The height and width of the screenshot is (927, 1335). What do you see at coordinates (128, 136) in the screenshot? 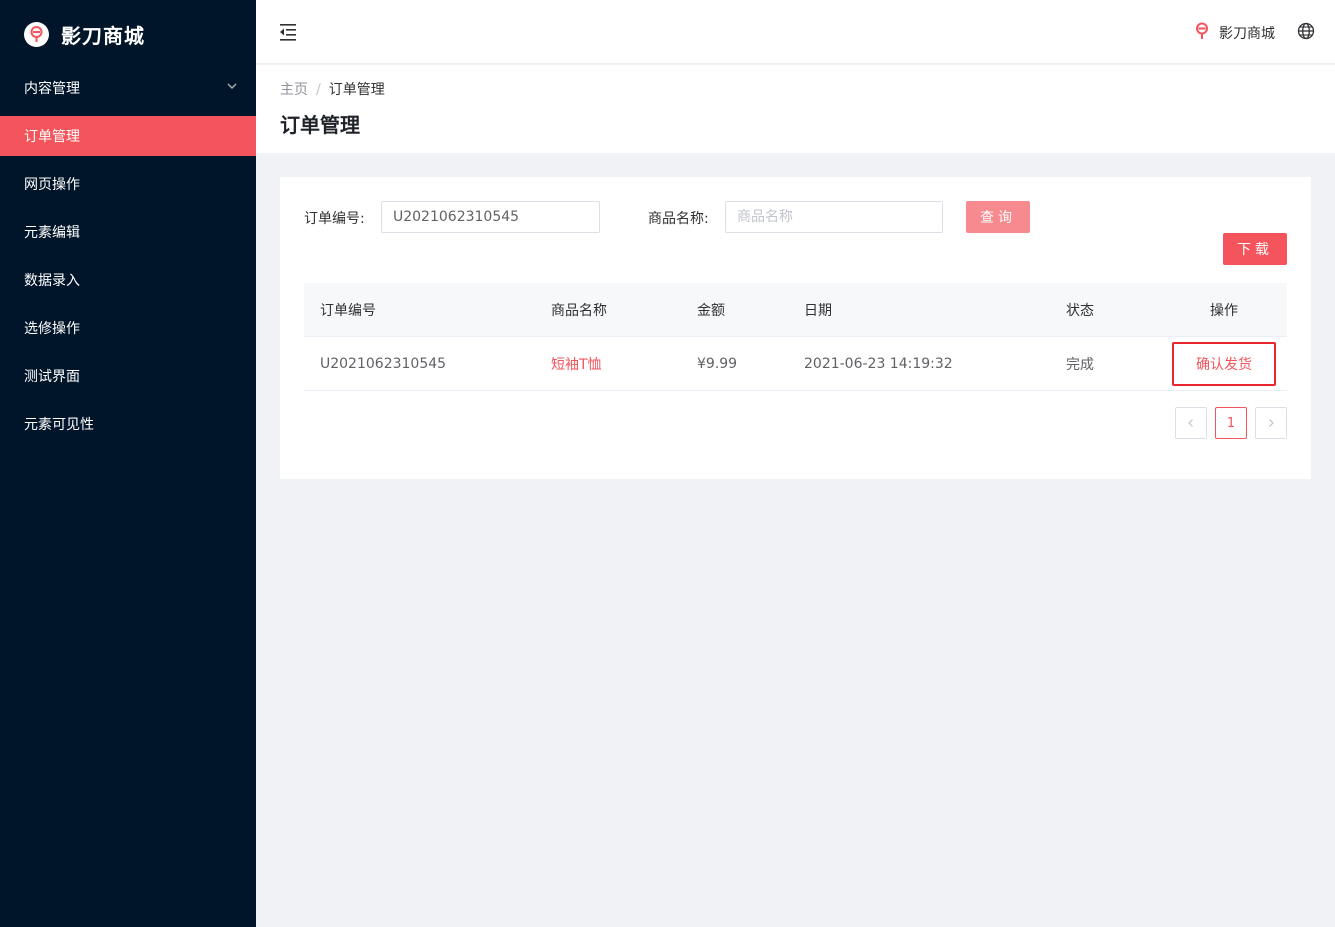
I see `sidebar-item-orders: 订单管理` at bounding box center [128, 136].